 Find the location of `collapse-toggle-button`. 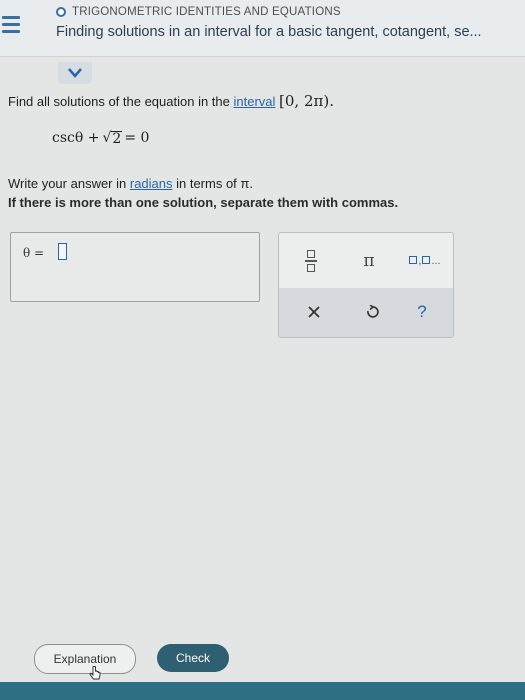

collapse-toggle-button is located at coordinates (75, 73).